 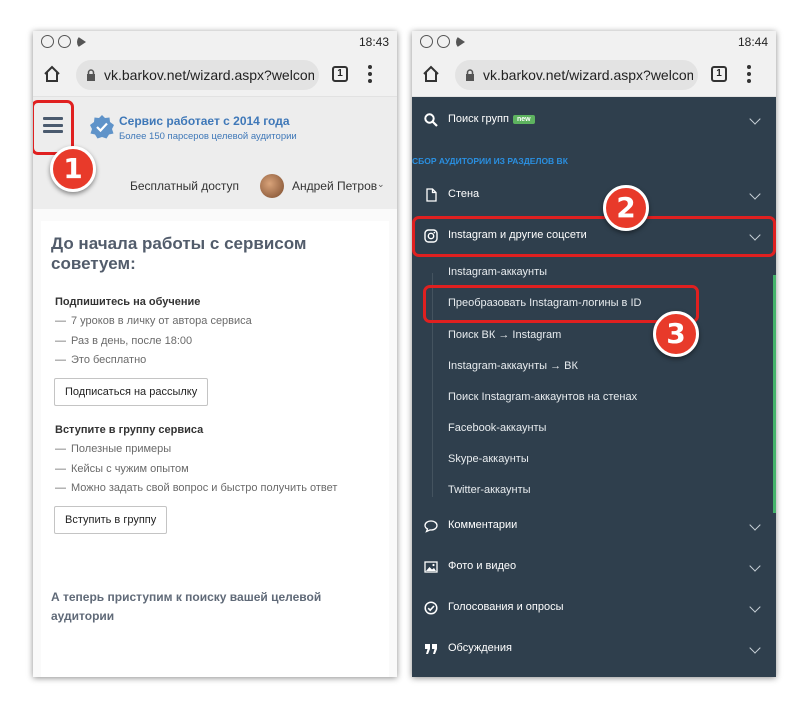 What do you see at coordinates (483, 525) in the screenshot?
I see `sidebar-item-label: Комментарии` at bounding box center [483, 525].